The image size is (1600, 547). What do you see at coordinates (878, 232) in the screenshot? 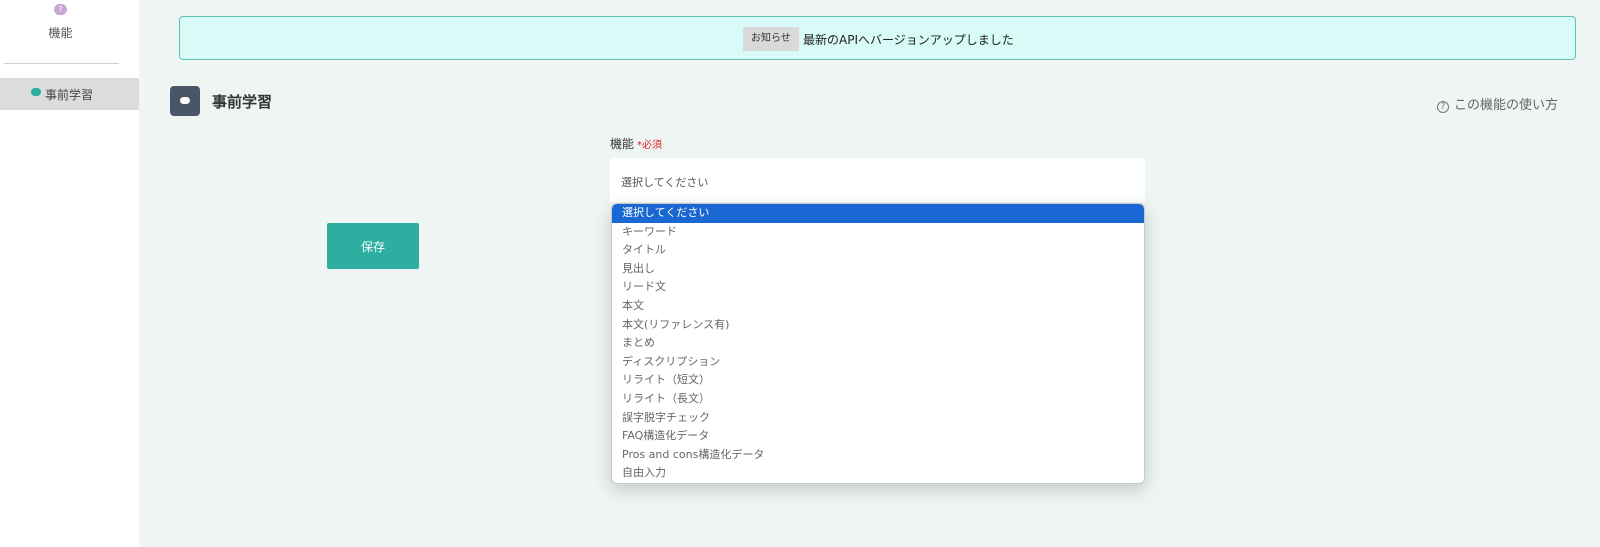
I see `dropdown-option: キーワード` at bounding box center [878, 232].